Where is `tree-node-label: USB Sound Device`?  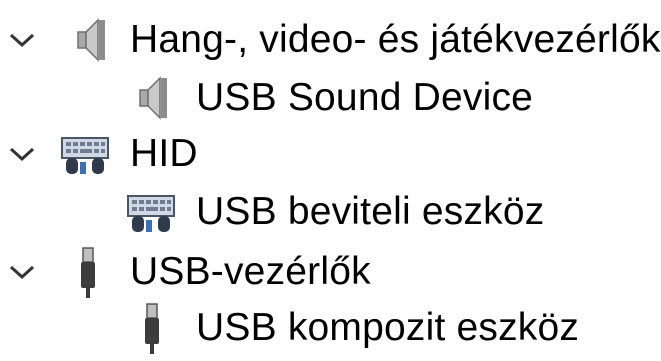
tree-node-label: USB Sound Device is located at coordinates (365, 97).